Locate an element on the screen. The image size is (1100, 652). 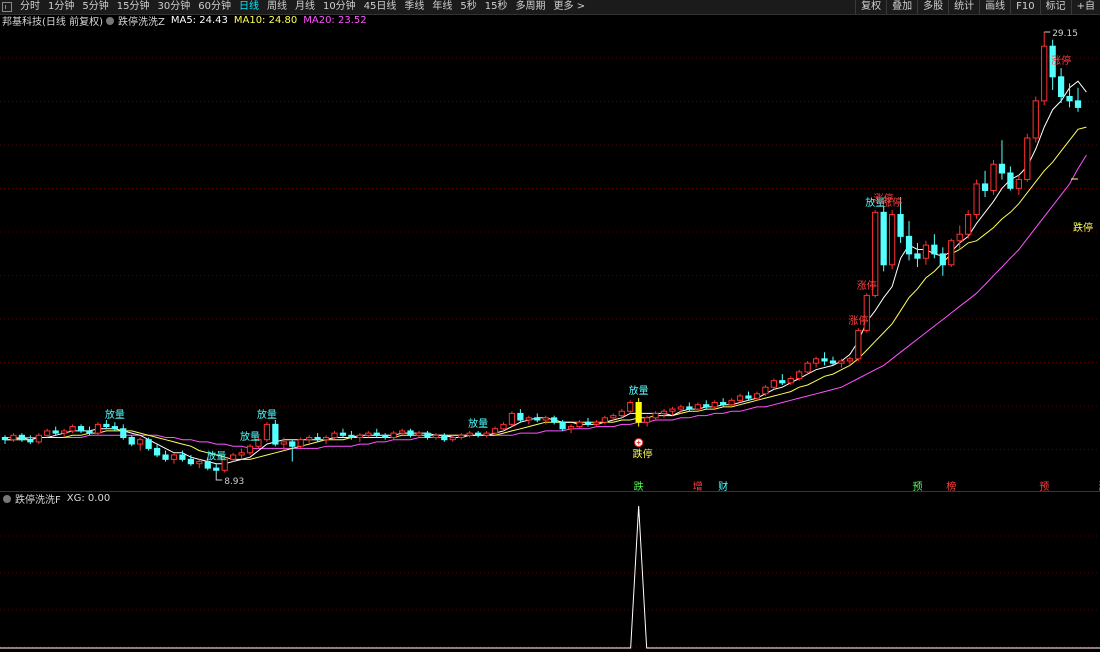
period-tab: 年线 is located at coordinates (442, 7).